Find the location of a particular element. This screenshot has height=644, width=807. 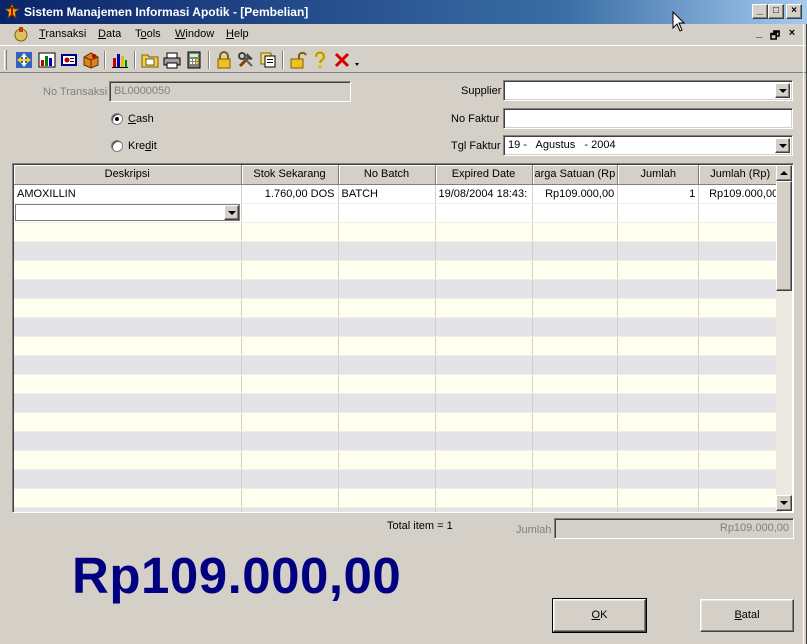

column-header-harga-satuan: arga Satuan (Rp is located at coordinates (575, 175).